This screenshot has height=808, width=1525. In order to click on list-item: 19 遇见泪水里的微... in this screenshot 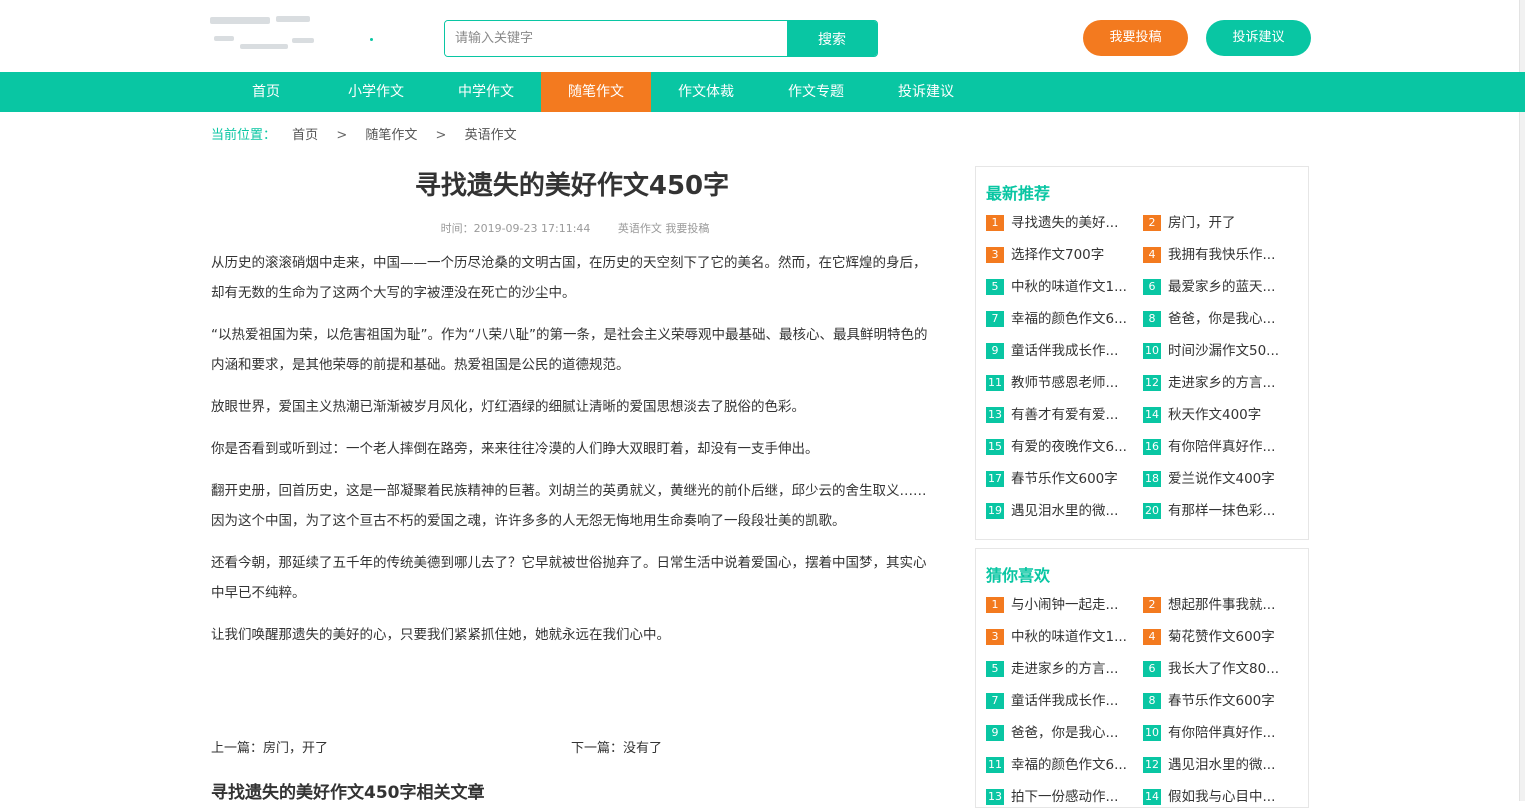, I will do `click(1062, 510)`.